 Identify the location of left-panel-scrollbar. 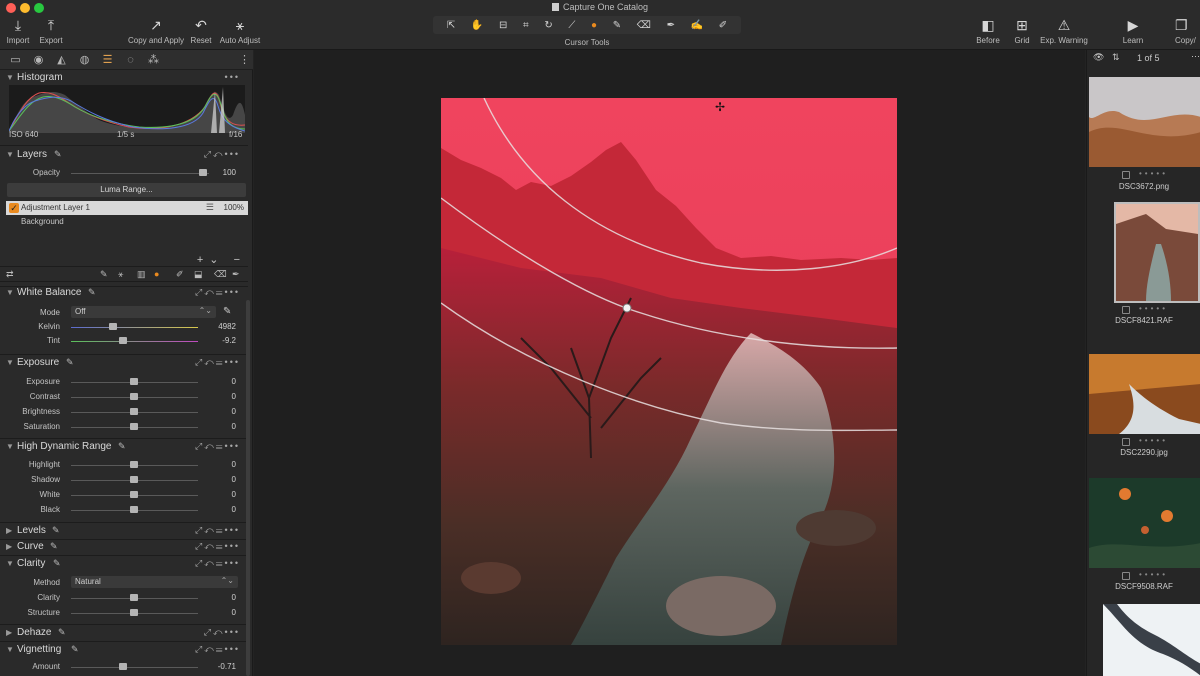
(248, 488).